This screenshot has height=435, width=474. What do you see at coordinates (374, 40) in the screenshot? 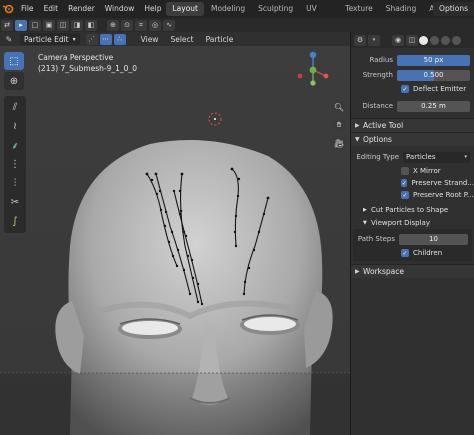
I see `panel-chevron-icon: ▾` at bounding box center [374, 40].